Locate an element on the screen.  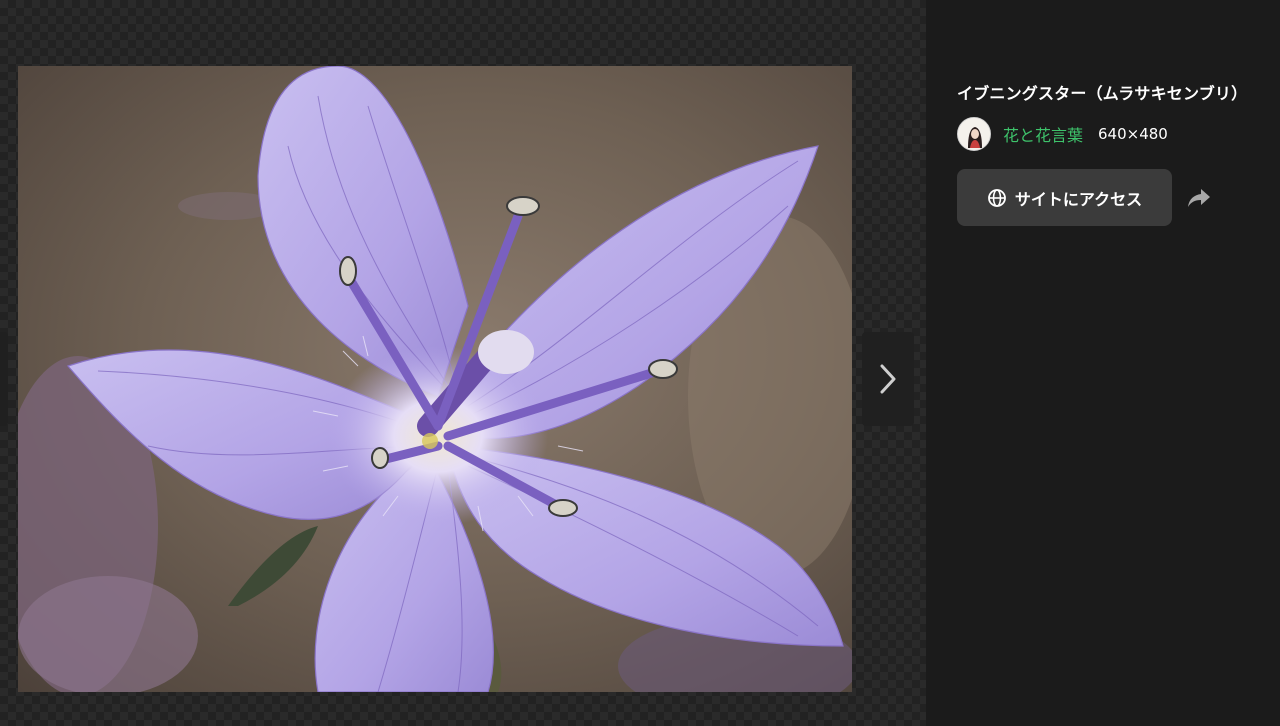
avatar-image is located at coordinates (974, 134).